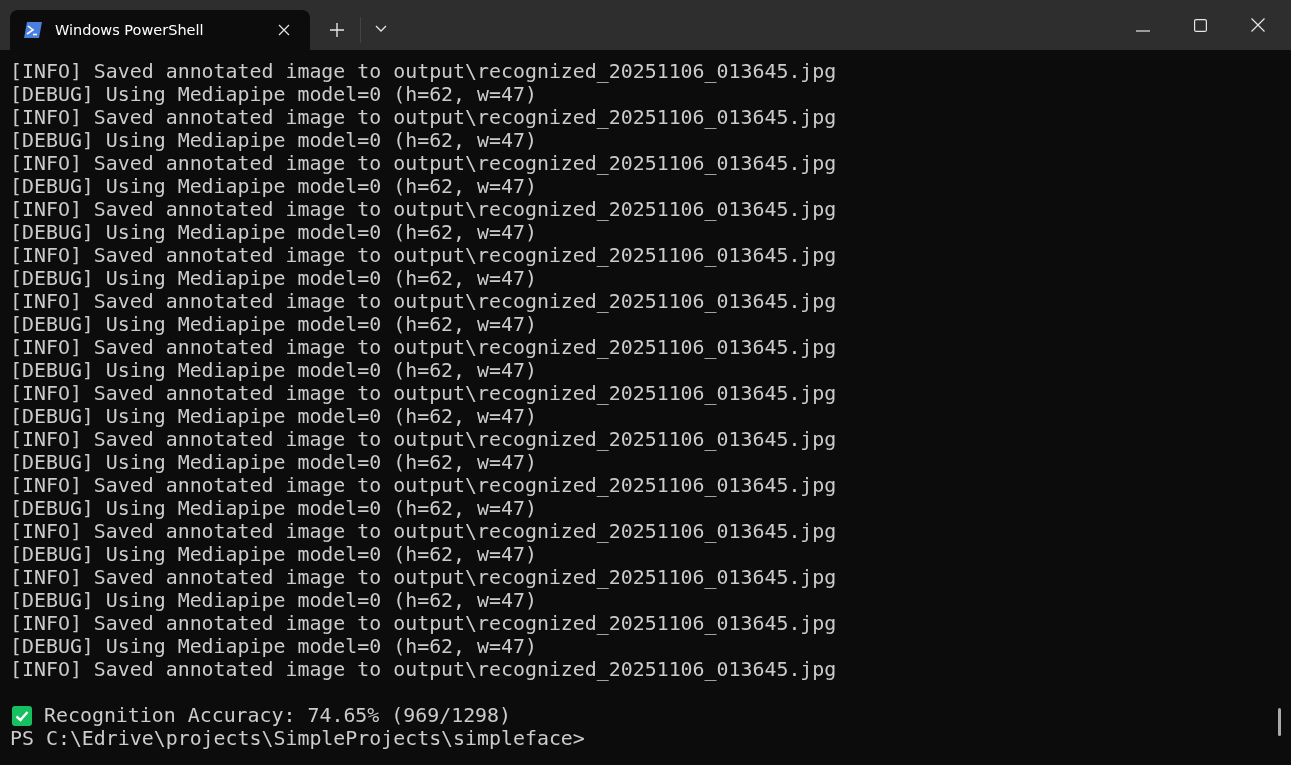  Describe the element at coordinates (1279, 722) in the screenshot. I see `scrollbar-thumb` at that location.